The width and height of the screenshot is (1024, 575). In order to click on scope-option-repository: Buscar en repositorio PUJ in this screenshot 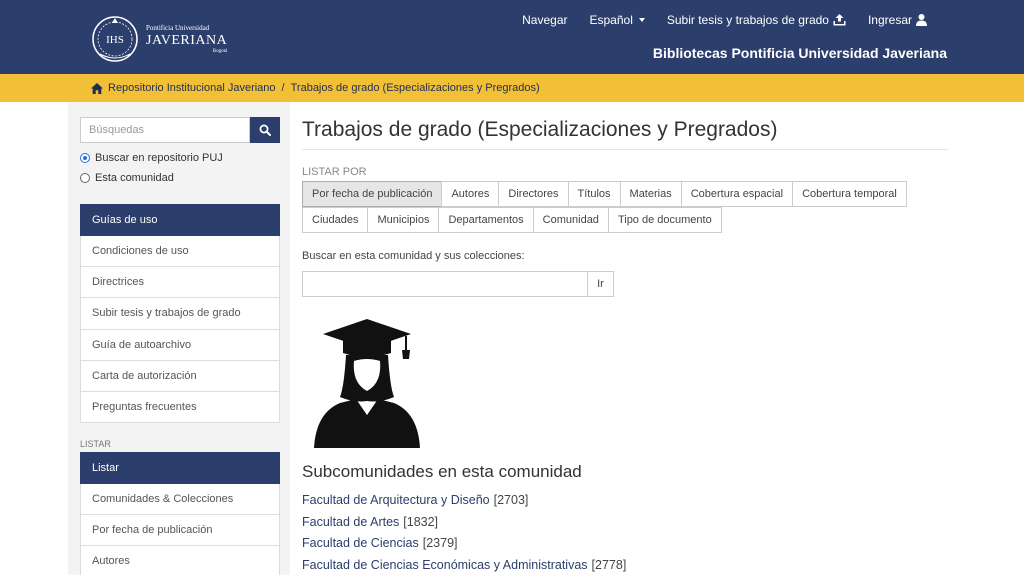, I will do `click(151, 158)`.